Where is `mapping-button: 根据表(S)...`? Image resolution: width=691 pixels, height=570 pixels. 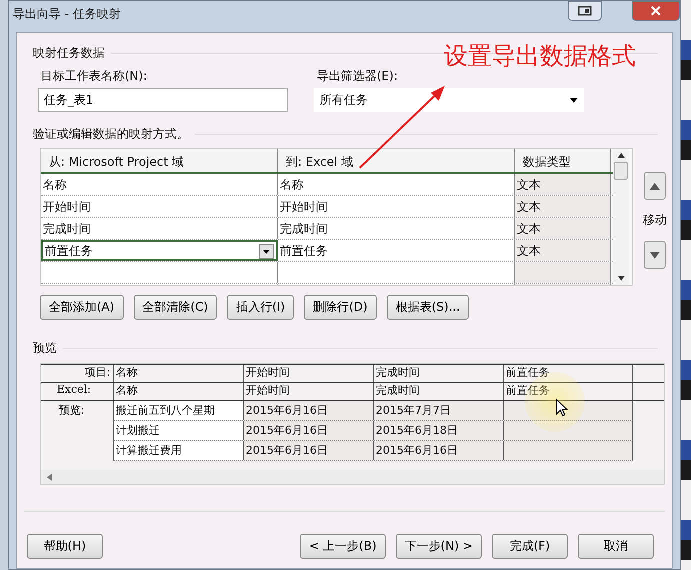 mapping-button: 根据表(S)... is located at coordinates (428, 307).